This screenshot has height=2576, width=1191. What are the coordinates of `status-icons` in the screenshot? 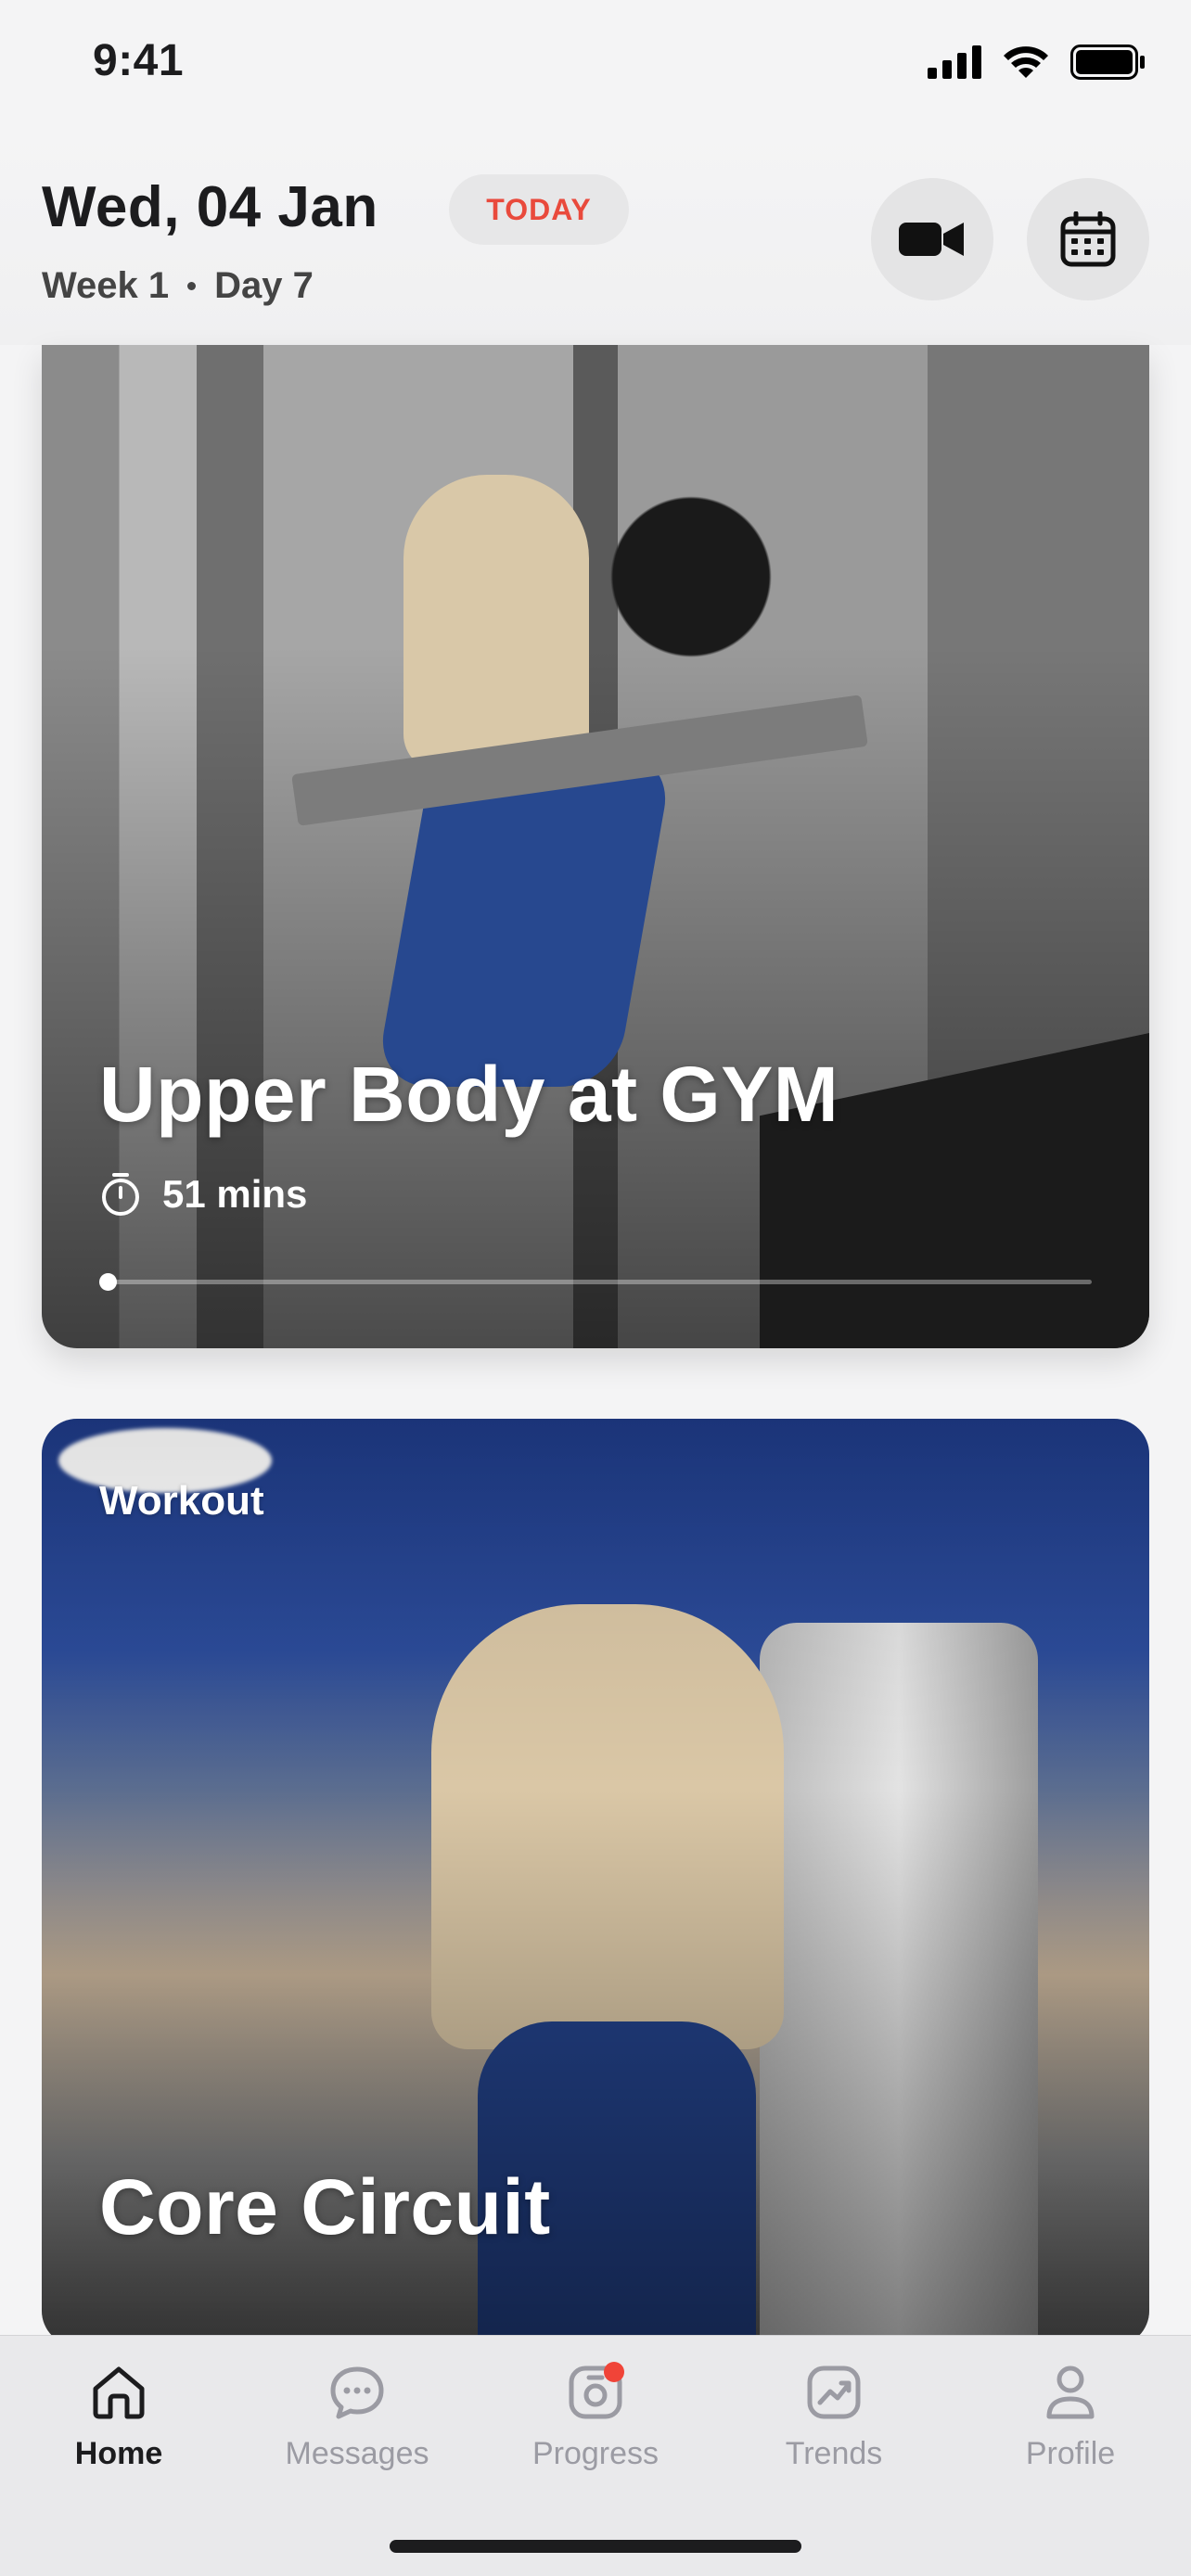 It's located at (1037, 62).